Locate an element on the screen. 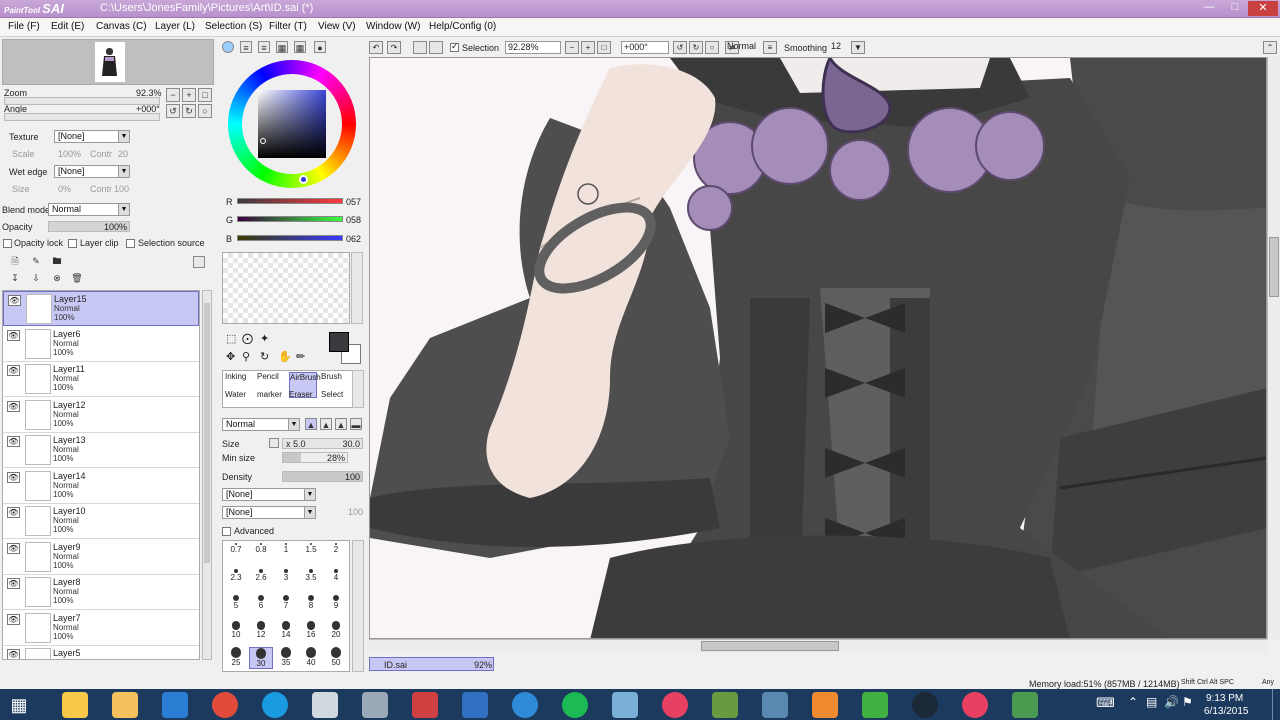 This screenshot has width=1280, height=720. tool-preset: marker is located at coordinates (271, 403).